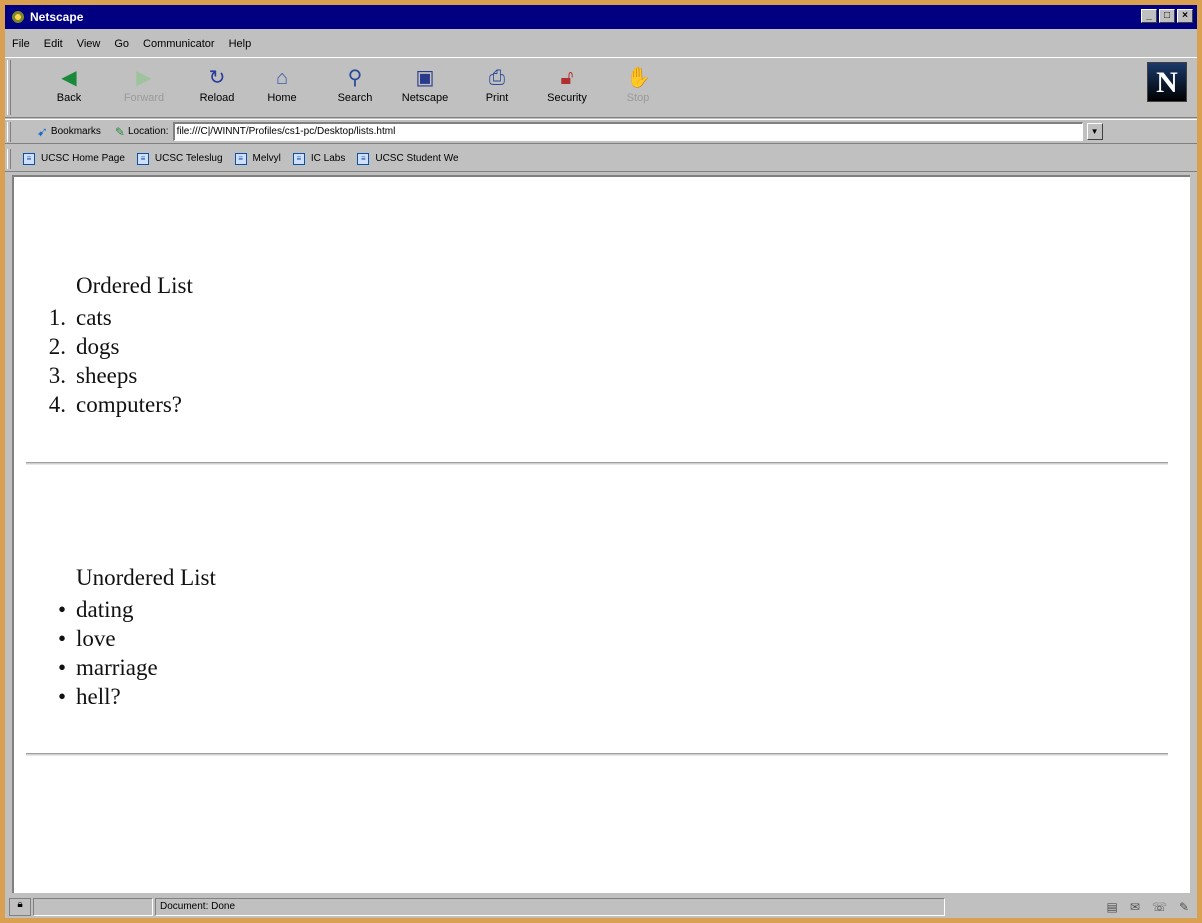  I want to click on window-controls: _ □ ×, so click(1167, 16).